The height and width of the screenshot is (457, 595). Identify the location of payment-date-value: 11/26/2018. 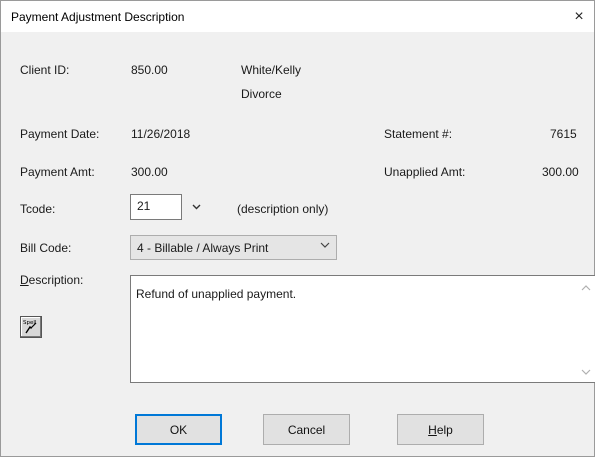
(161, 134).